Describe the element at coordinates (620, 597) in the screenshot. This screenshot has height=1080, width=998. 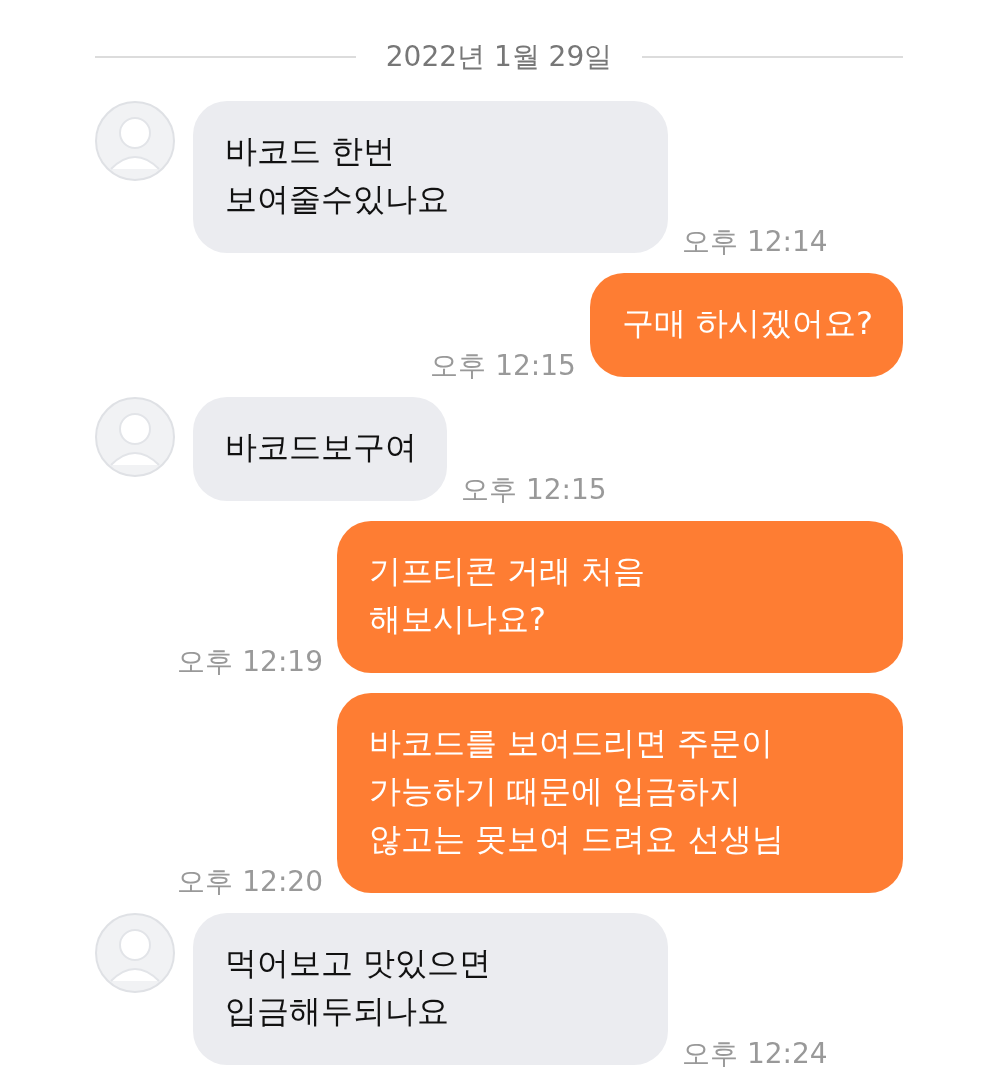
I see `sent-message-bubble: 기프티콘 거래 처음 해보시나요?` at that location.